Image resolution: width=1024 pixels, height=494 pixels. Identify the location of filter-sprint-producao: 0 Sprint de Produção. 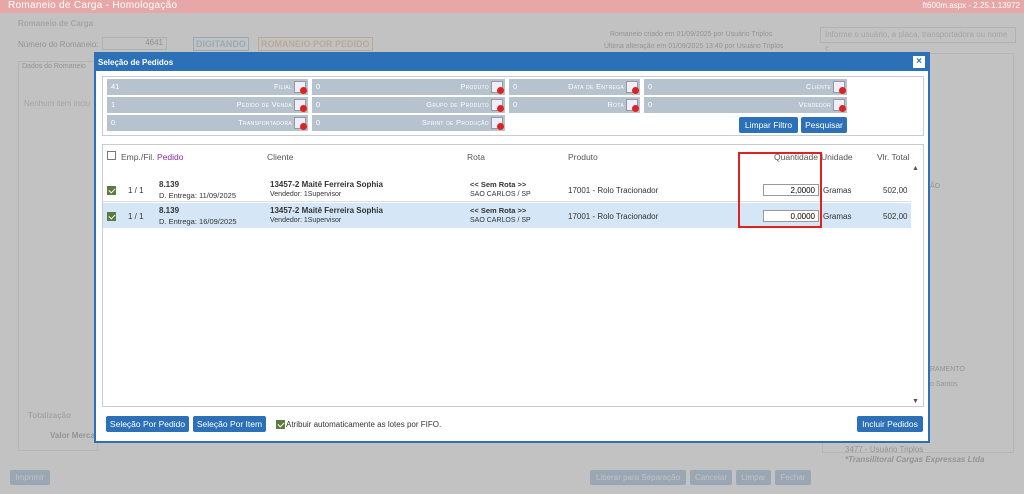
(408, 123).